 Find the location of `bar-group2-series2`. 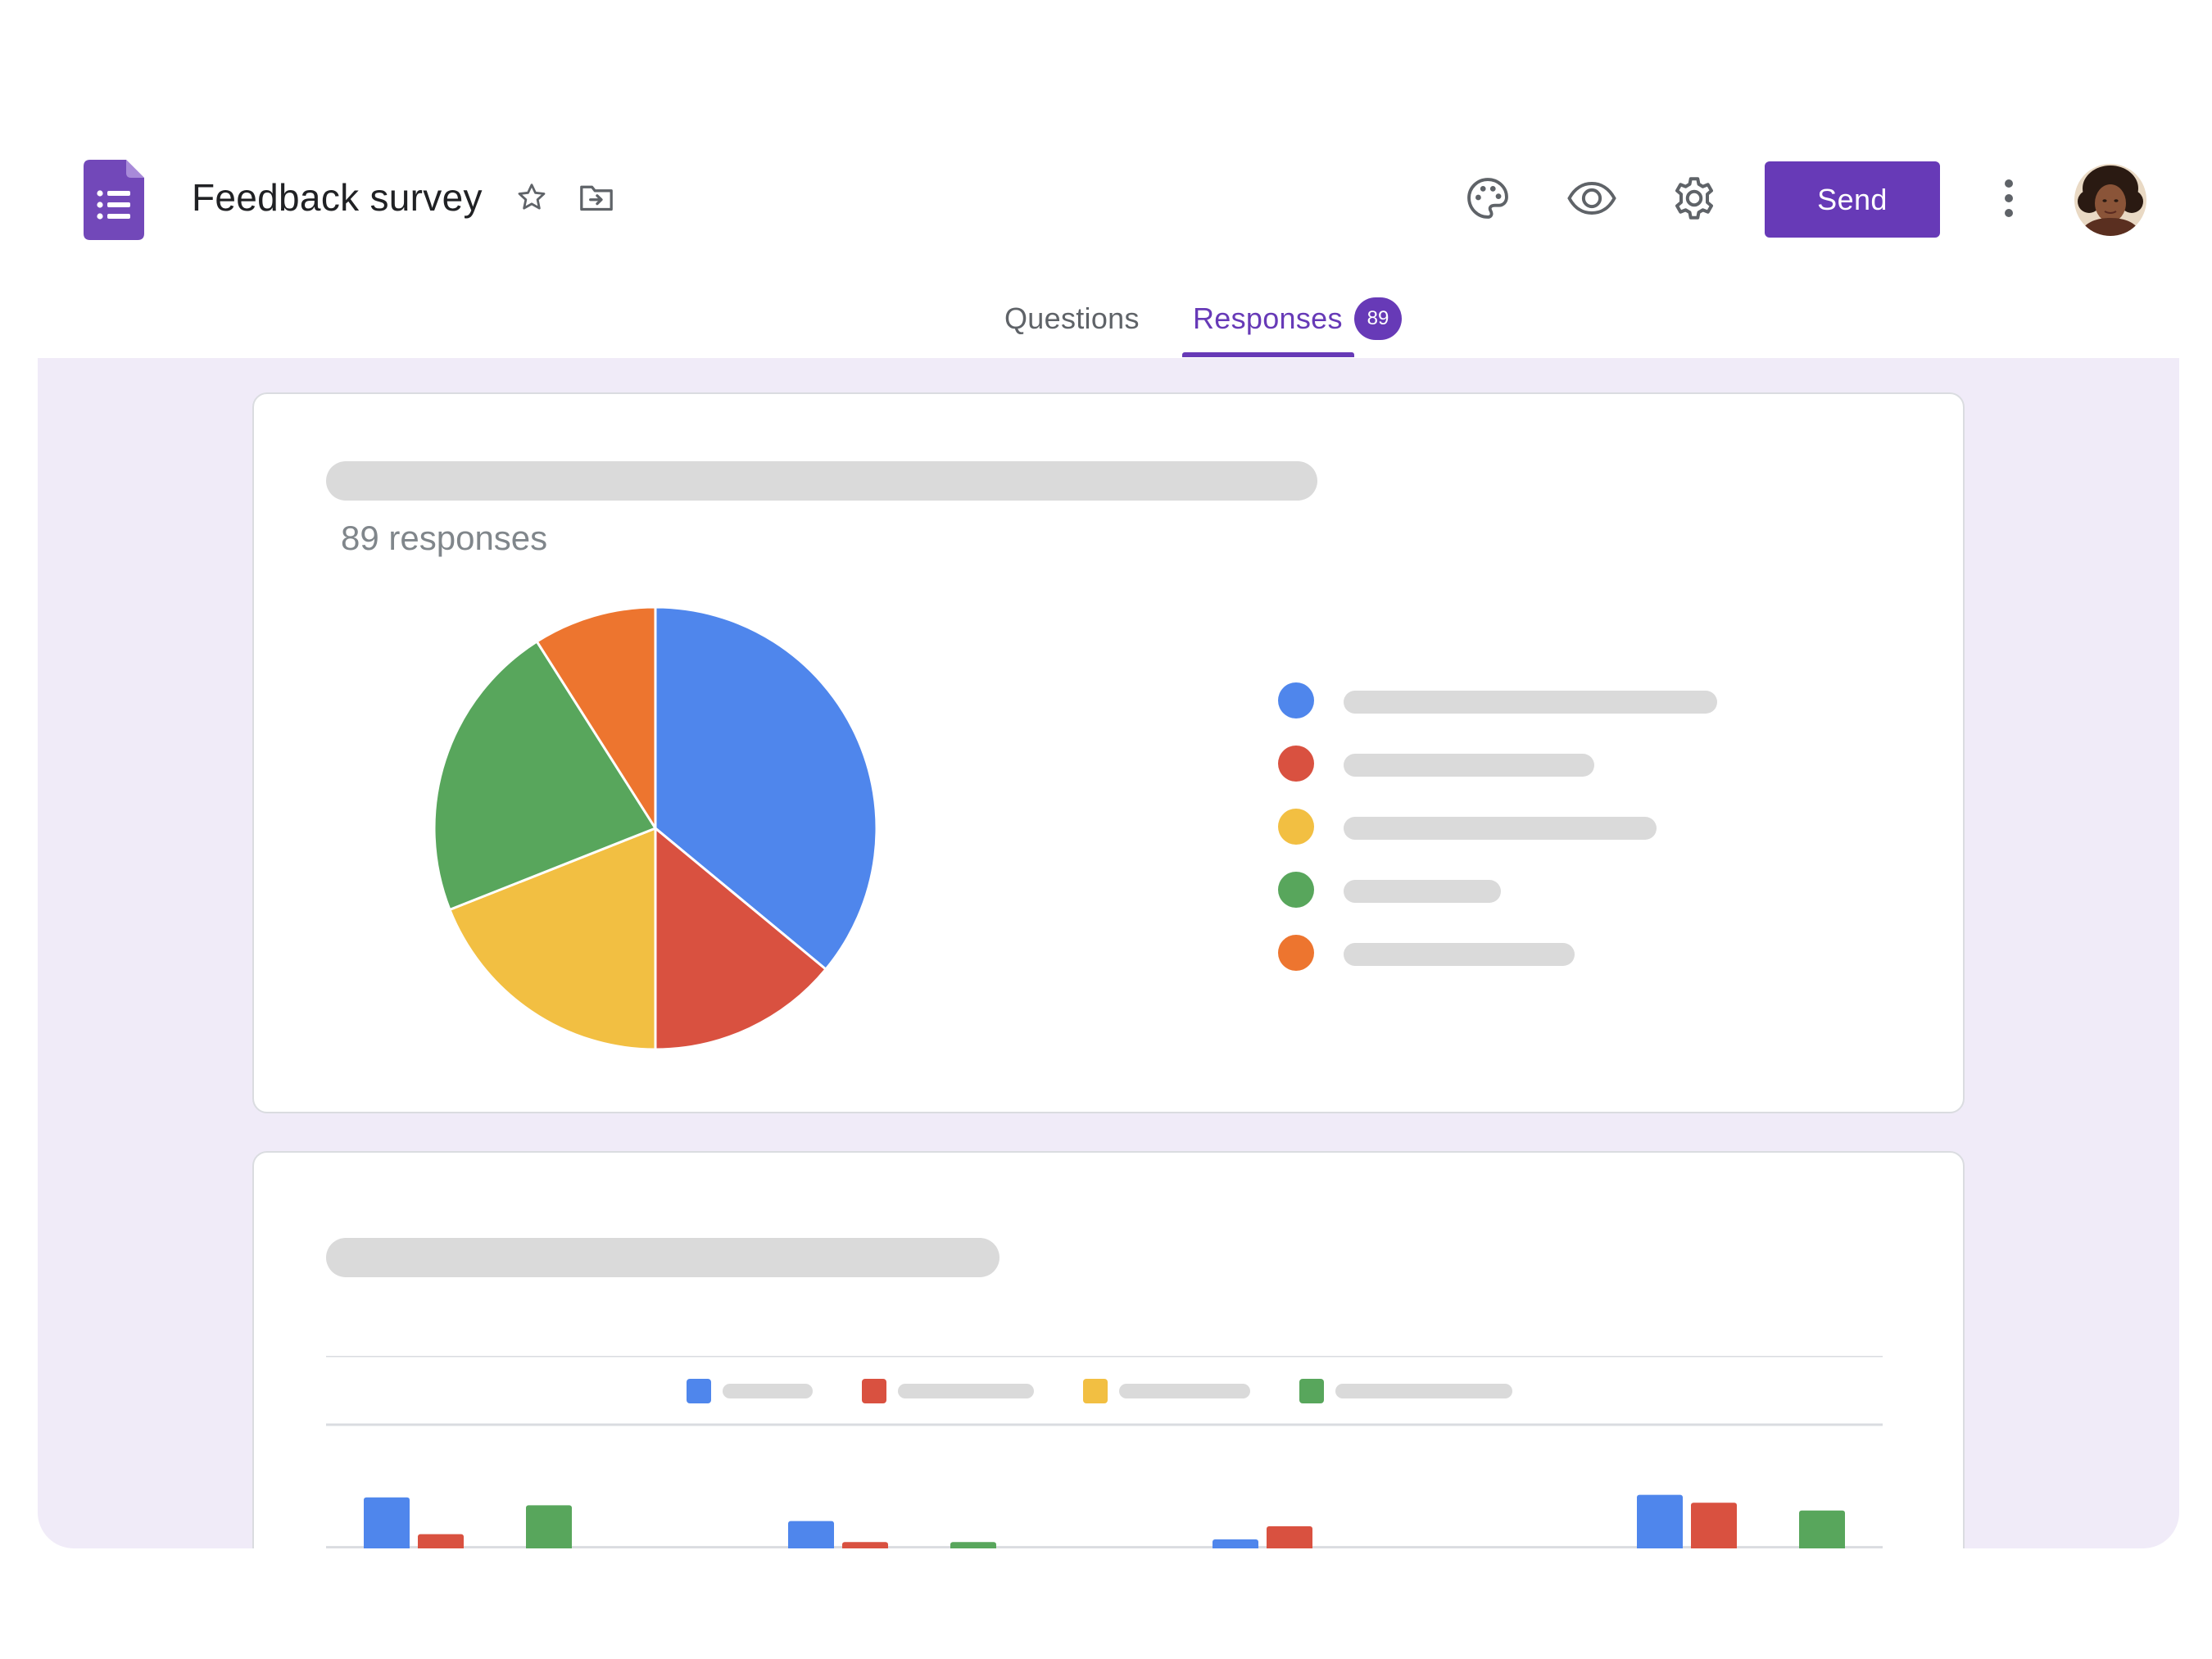

bar-group2-series2 is located at coordinates (865, 1545).